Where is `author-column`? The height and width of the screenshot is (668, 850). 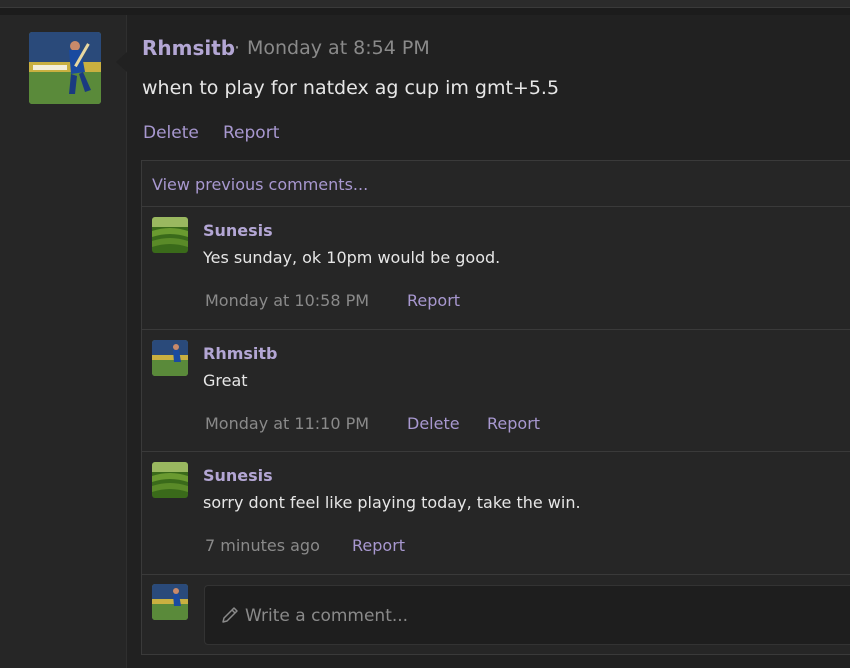
author-column is located at coordinates (63, 341).